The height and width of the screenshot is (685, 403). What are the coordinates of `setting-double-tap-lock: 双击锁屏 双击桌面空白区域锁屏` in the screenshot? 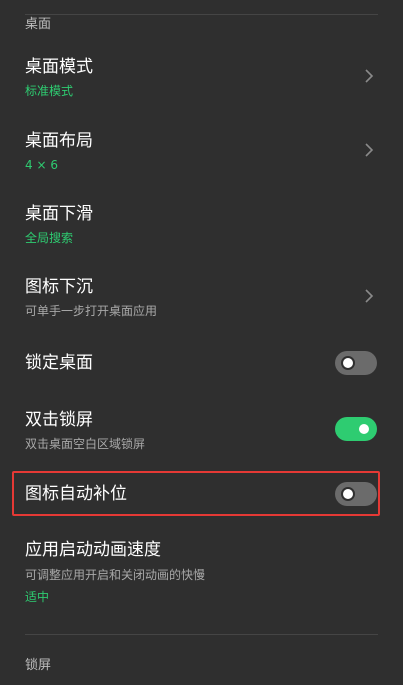 It's located at (201, 432).